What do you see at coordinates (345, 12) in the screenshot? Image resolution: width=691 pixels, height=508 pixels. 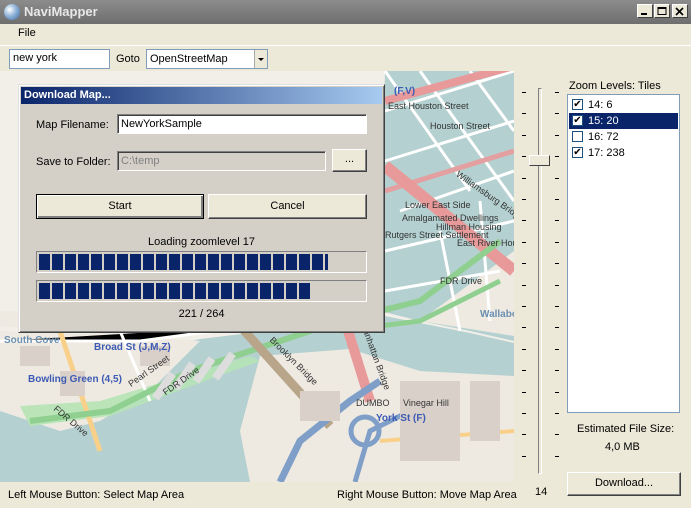 I see `title-bar: NaviMapper` at bounding box center [345, 12].